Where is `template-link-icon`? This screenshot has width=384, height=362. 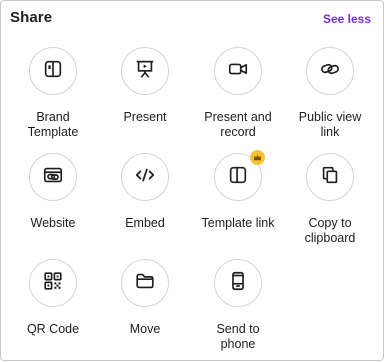 template-link-icon is located at coordinates (238, 177).